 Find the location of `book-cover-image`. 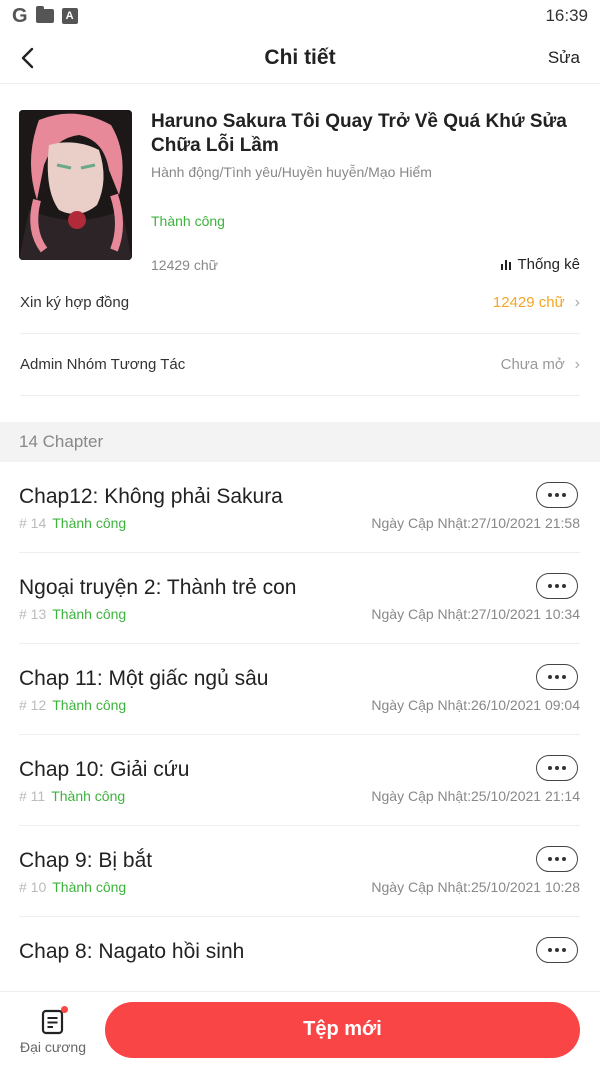

book-cover-image is located at coordinates (75, 185).